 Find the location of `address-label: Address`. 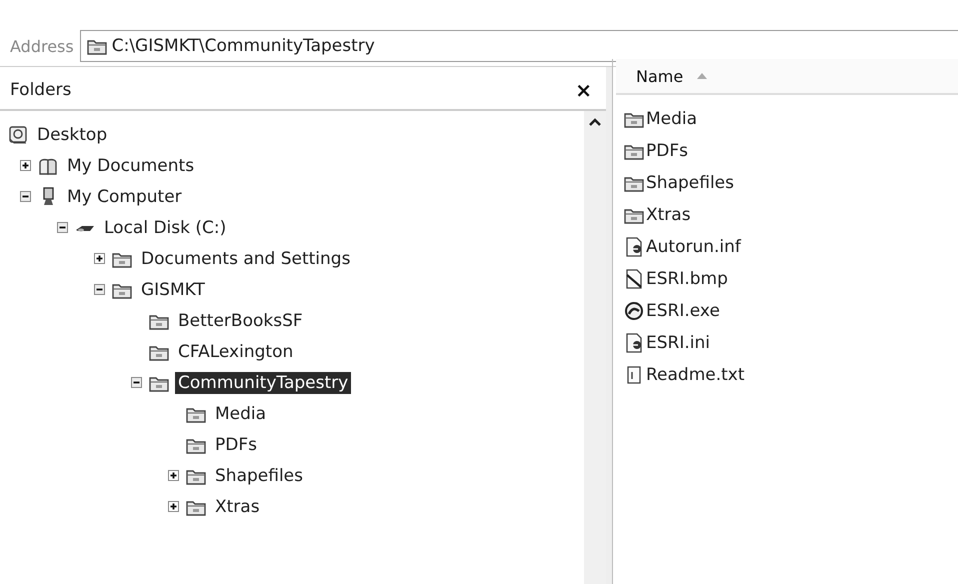

address-label: Address is located at coordinates (42, 46).